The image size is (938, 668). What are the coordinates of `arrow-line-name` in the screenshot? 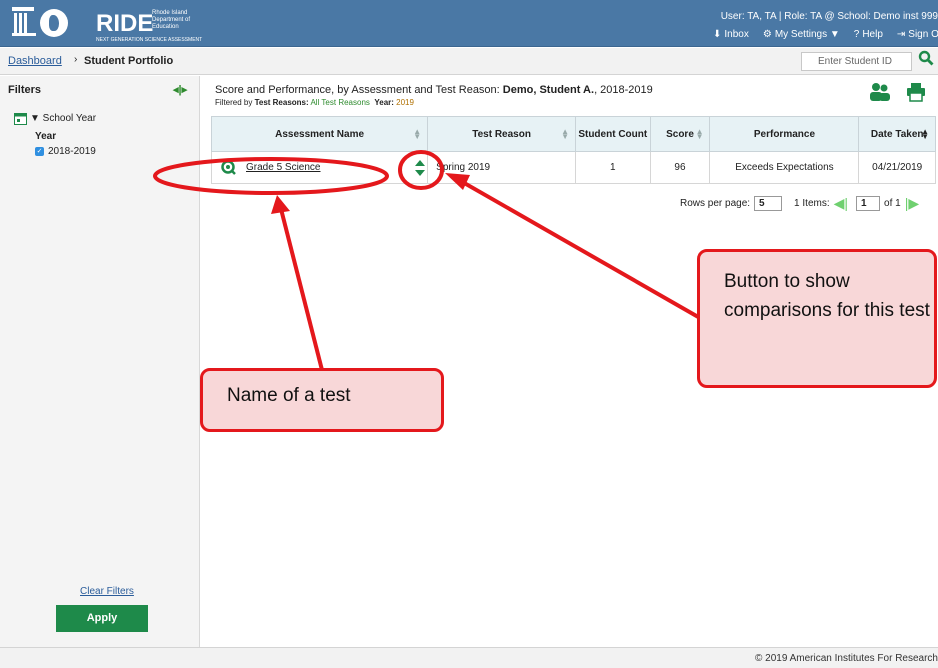 It's located at (301, 289).